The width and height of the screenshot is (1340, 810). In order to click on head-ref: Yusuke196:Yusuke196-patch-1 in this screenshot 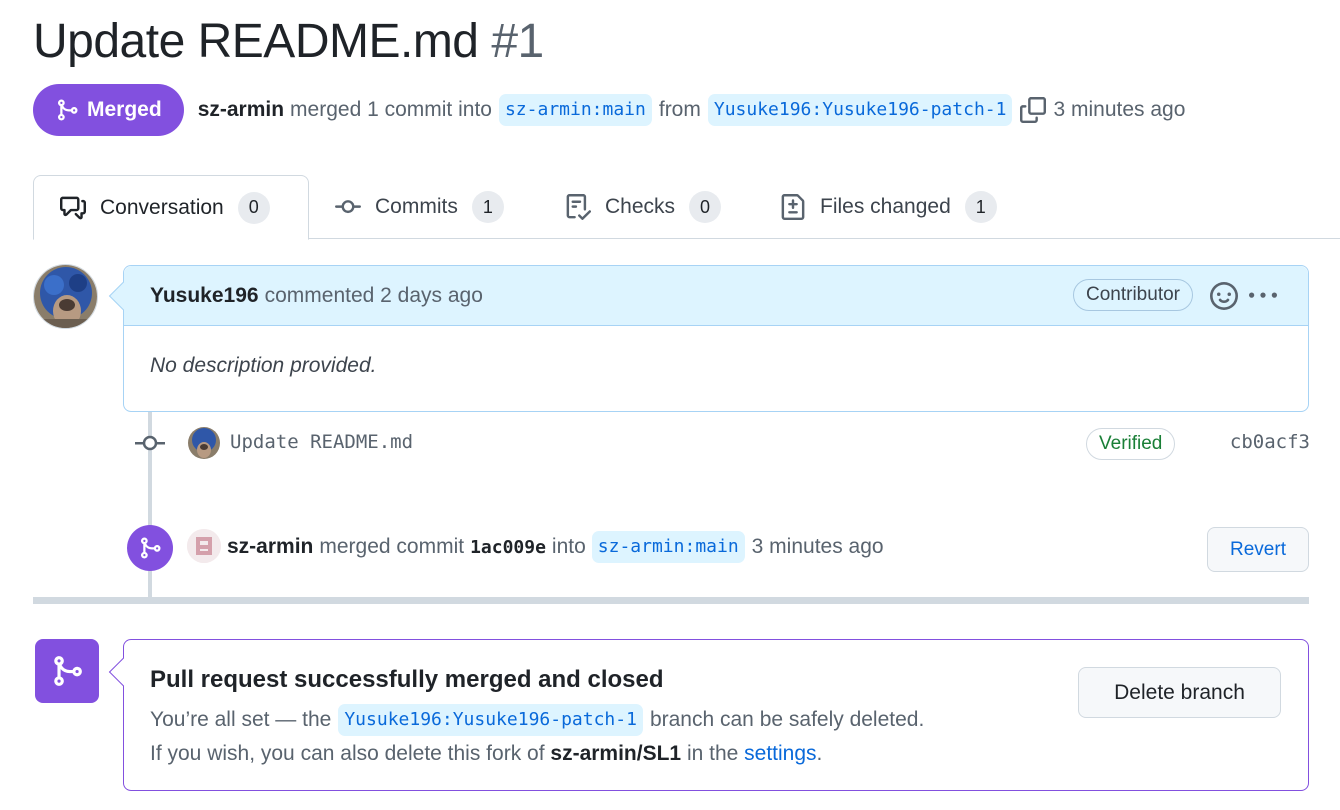, I will do `click(860, 110)`.